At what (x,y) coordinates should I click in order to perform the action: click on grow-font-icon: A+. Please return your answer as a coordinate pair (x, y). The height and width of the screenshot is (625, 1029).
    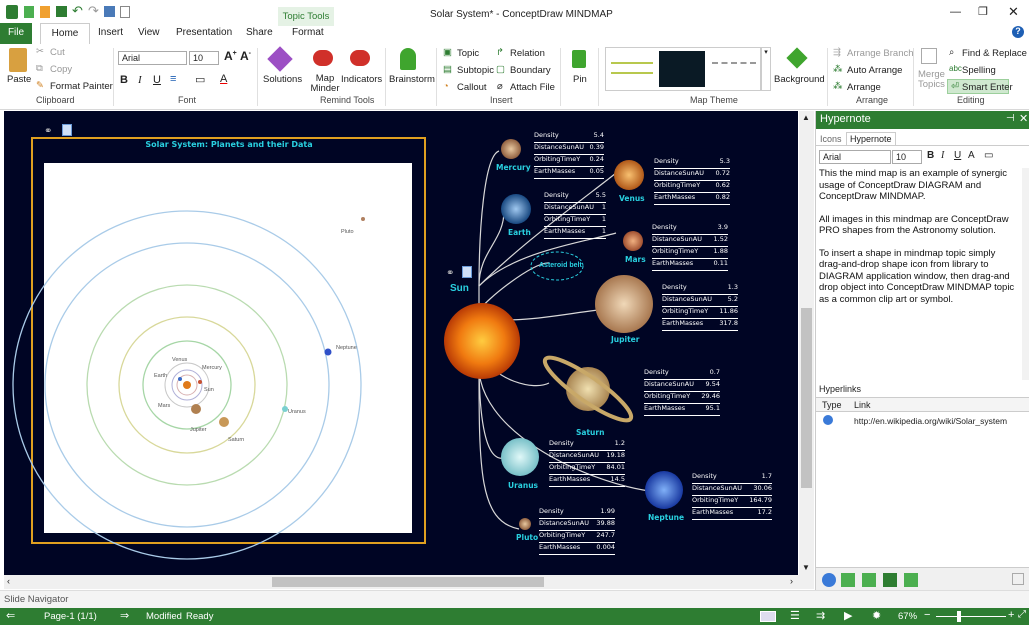
    Looking at the image, I should click on (230, 56).